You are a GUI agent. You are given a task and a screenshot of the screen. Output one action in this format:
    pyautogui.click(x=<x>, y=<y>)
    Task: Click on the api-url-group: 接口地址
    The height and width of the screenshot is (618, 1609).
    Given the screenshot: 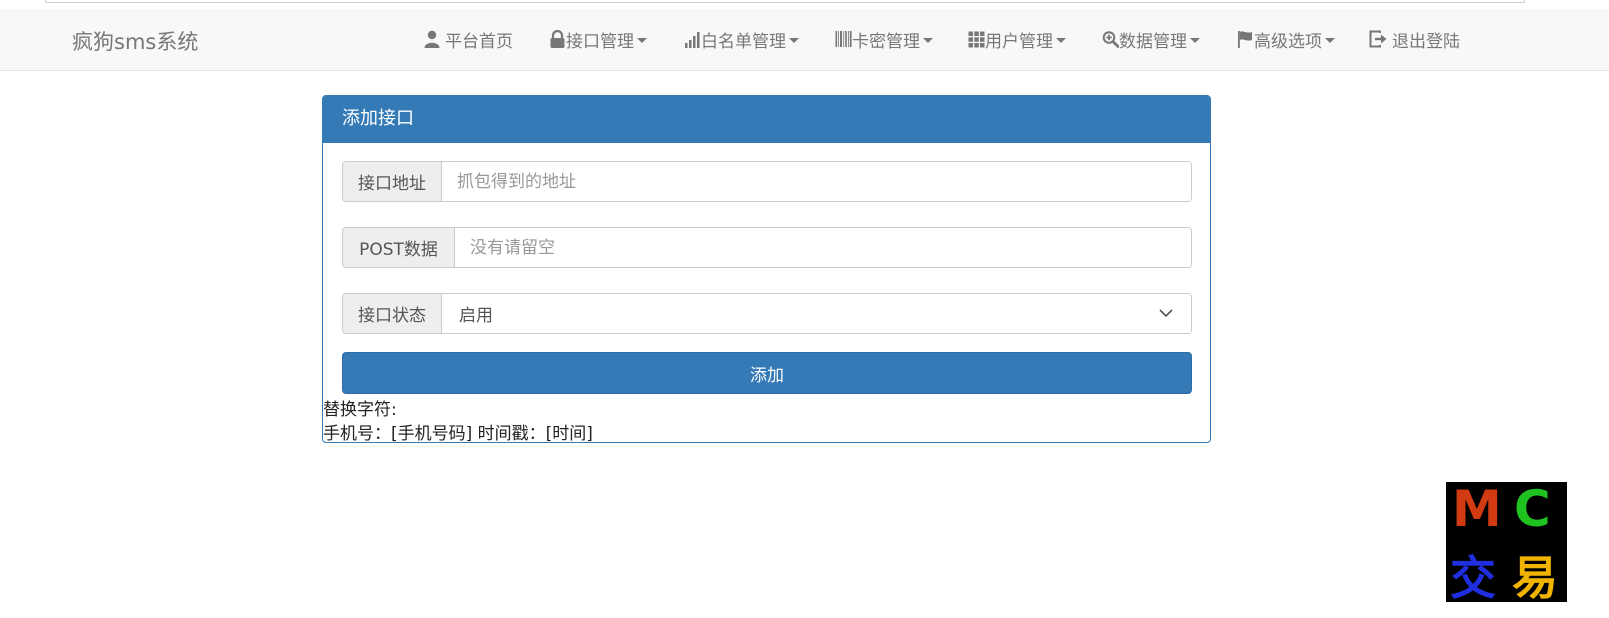 What is the action you would take?
    pyautogui.click(x=767, y=181)
    